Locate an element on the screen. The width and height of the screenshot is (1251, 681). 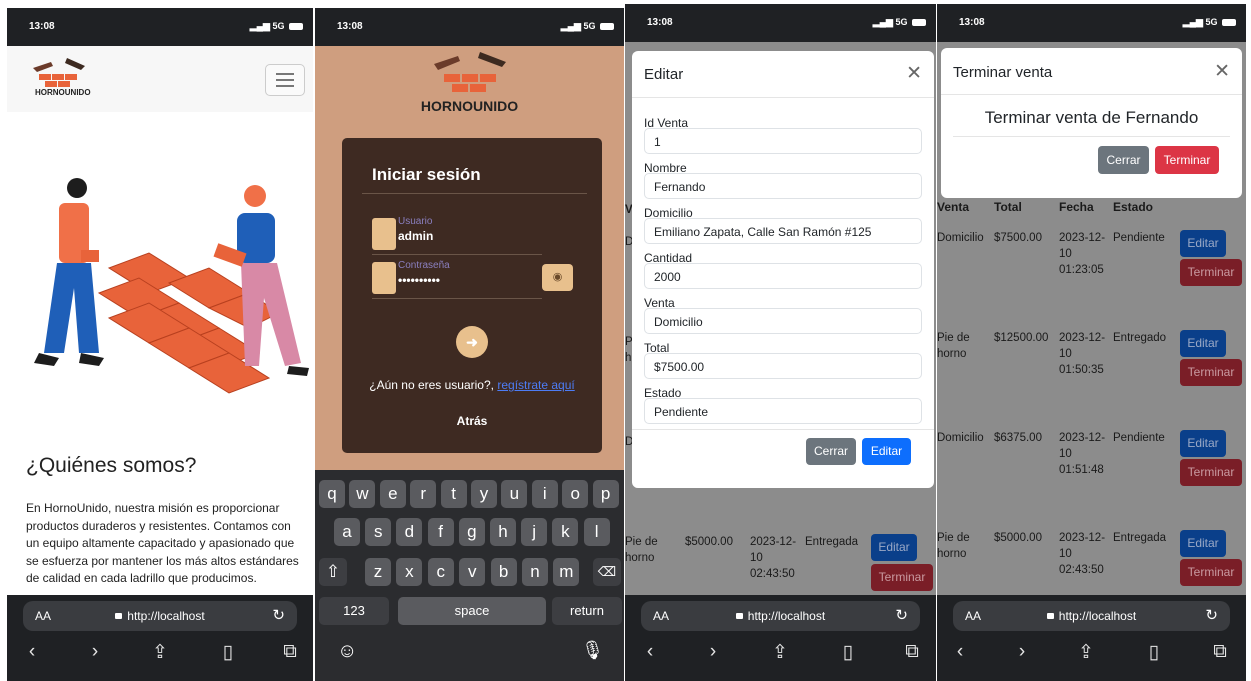
shift-key: ⇧ is located at coordinates (333, 572).